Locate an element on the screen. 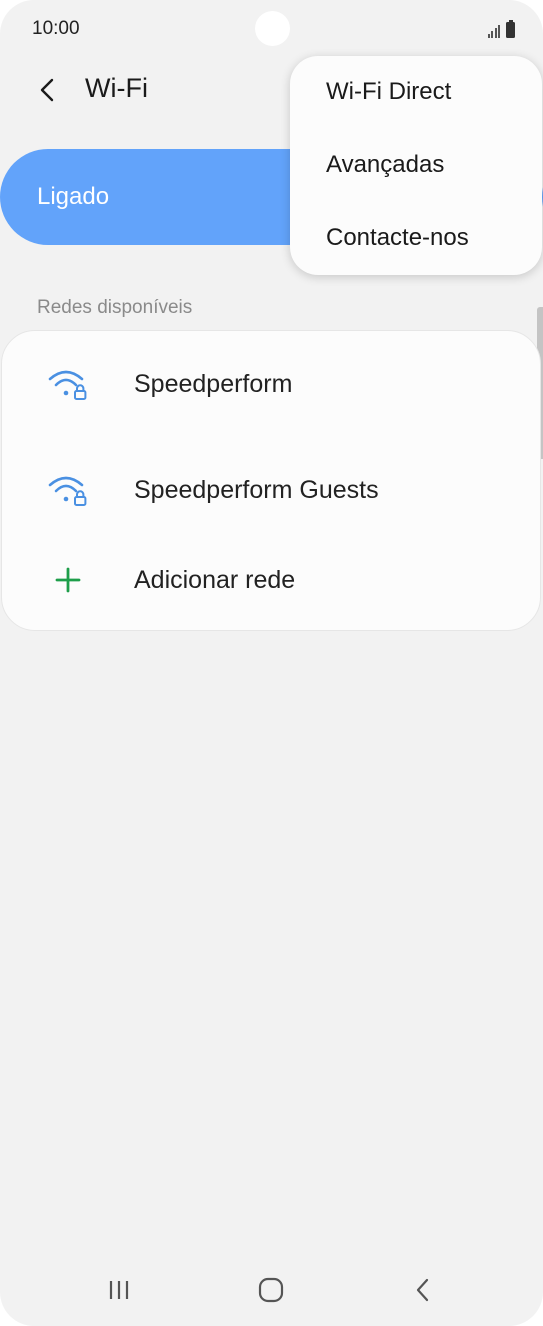 Image resolution: width=543 pixels, height=1326 pixels. available-networks-header: Redes disponíveis is located at coordinates (115, 307).